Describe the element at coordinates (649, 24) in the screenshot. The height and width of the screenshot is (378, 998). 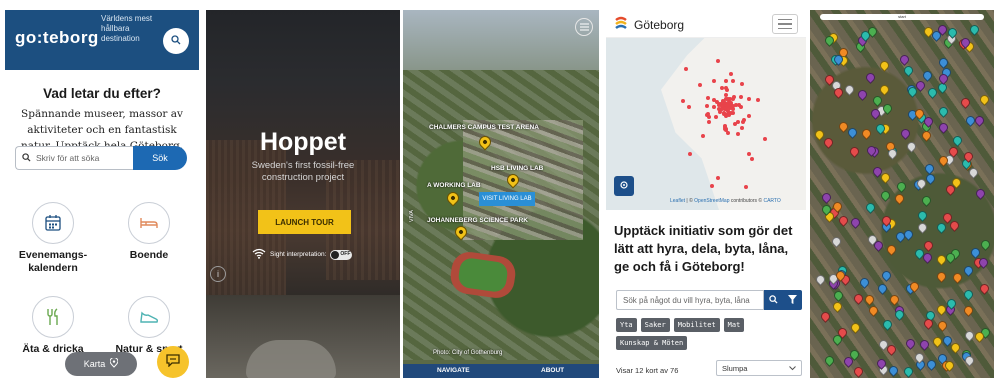
I see `brand: Göteborg` at that location.